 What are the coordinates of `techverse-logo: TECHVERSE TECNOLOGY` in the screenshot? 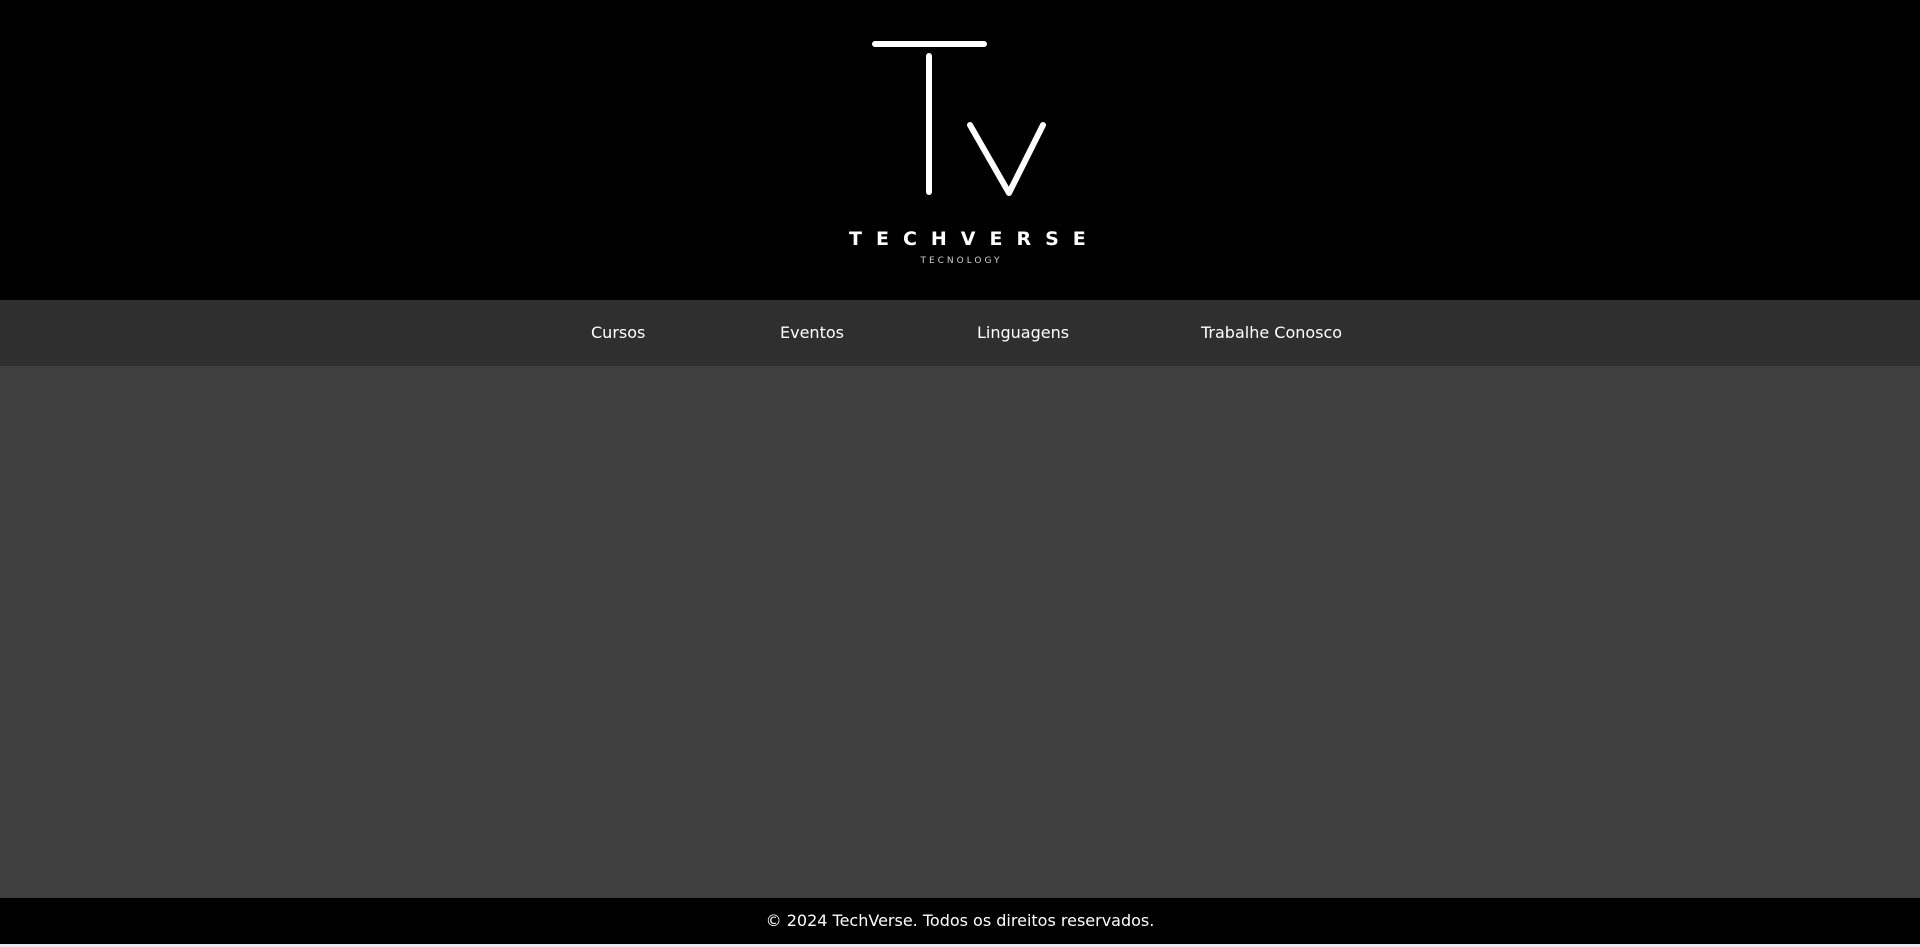 It's located at (967, 150).